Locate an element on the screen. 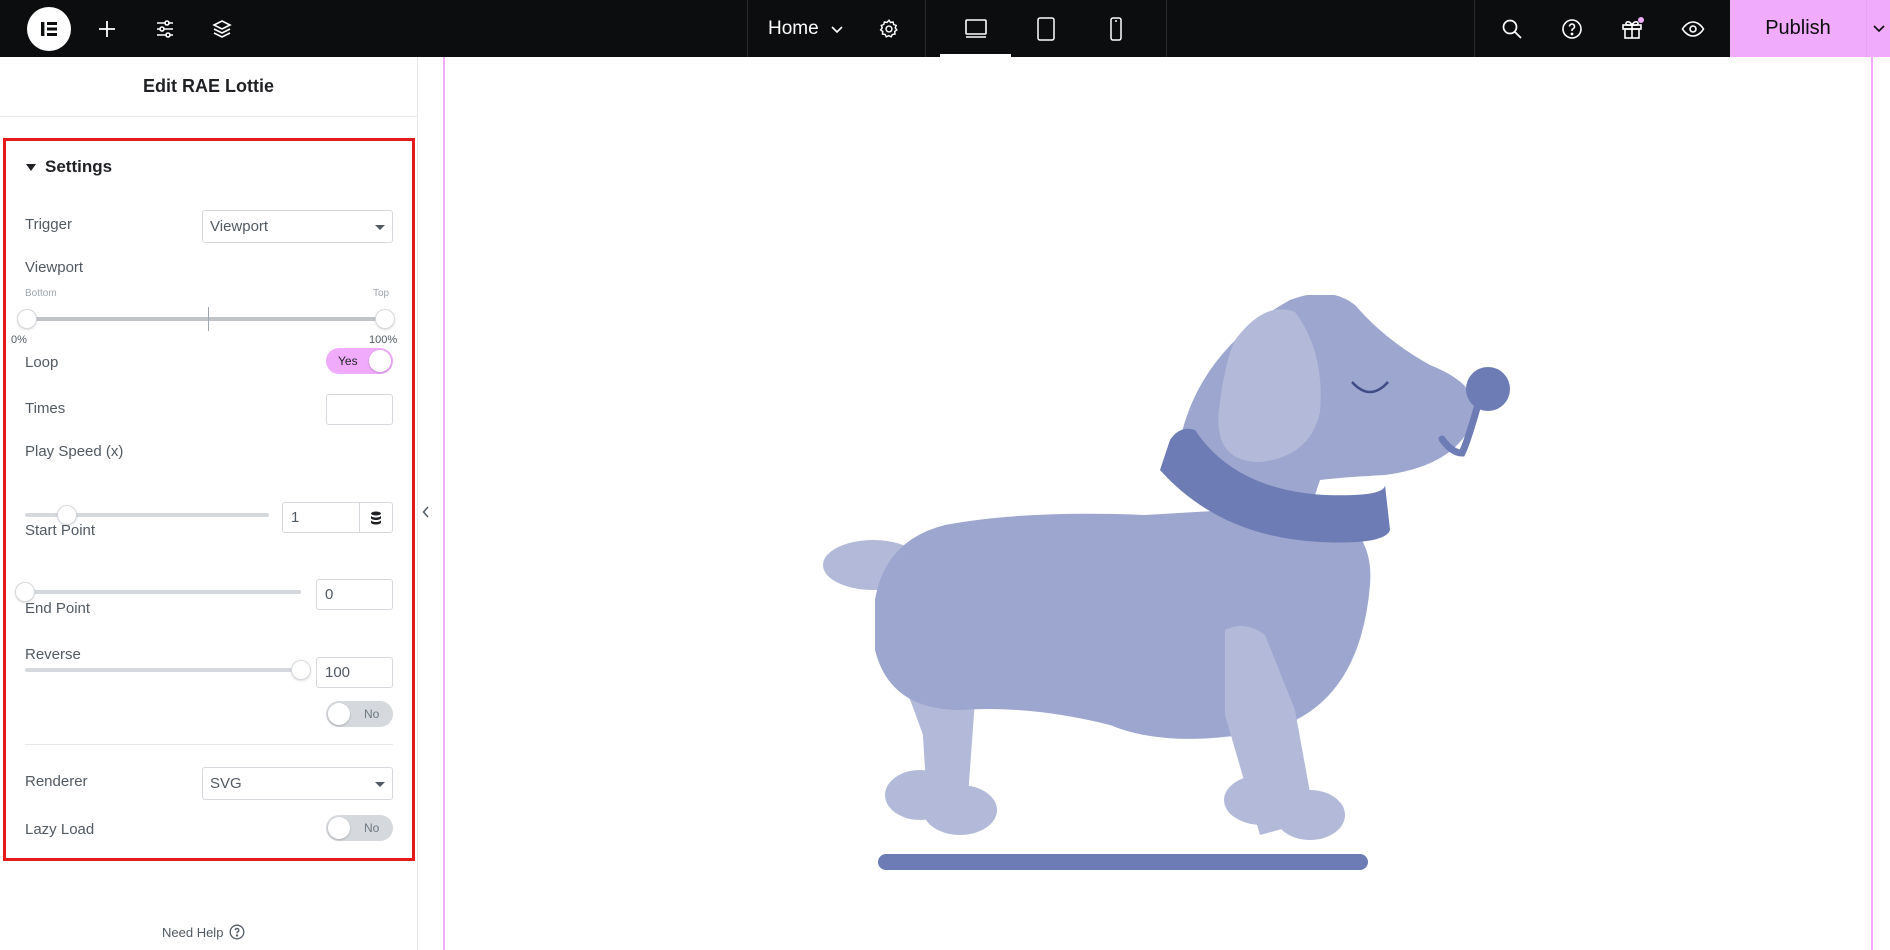  trigger-select: Viewport is located at coordinates (297, 226).